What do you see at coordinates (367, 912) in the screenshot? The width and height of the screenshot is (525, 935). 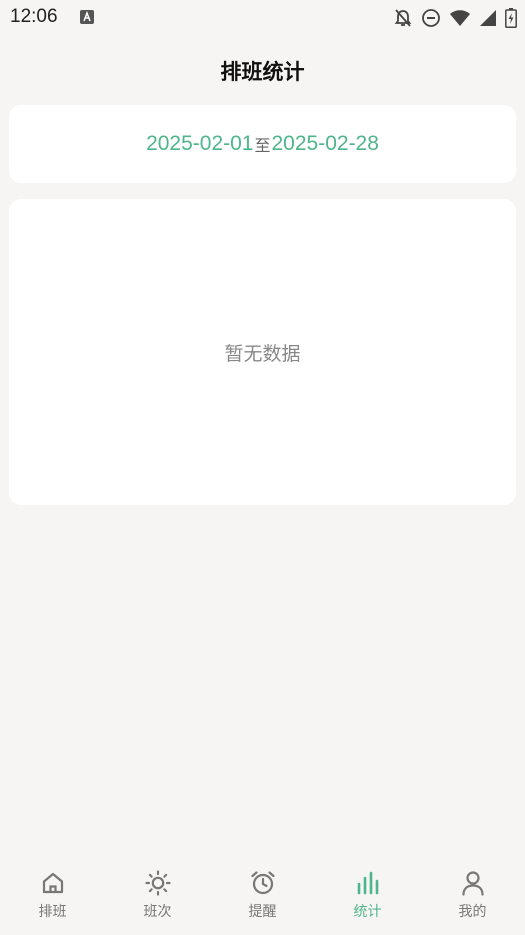 I see `tab-label: 统计` at bounding box center [367, 912].